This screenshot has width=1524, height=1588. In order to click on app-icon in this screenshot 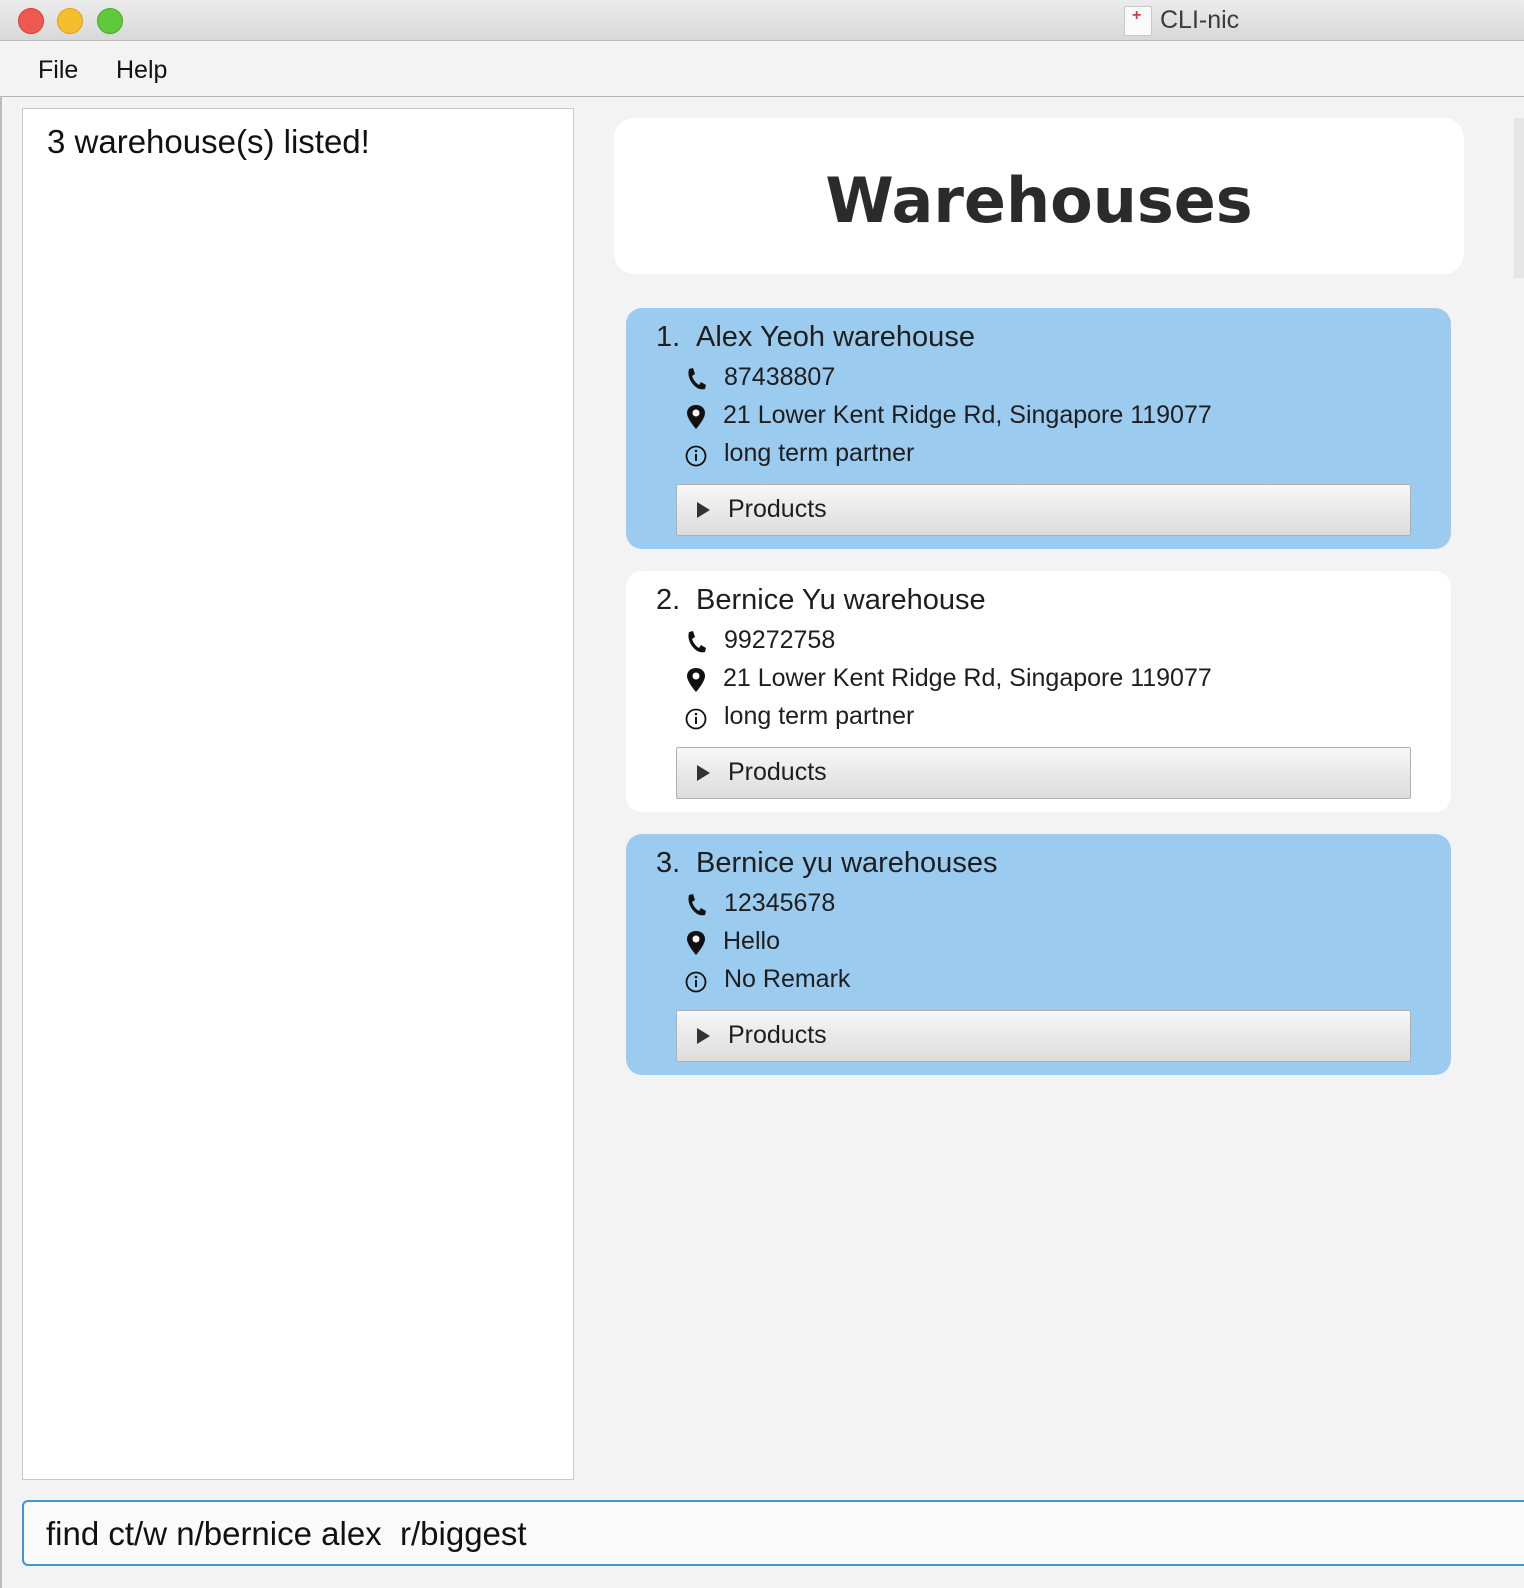, I will do `click(1138, 21)`.